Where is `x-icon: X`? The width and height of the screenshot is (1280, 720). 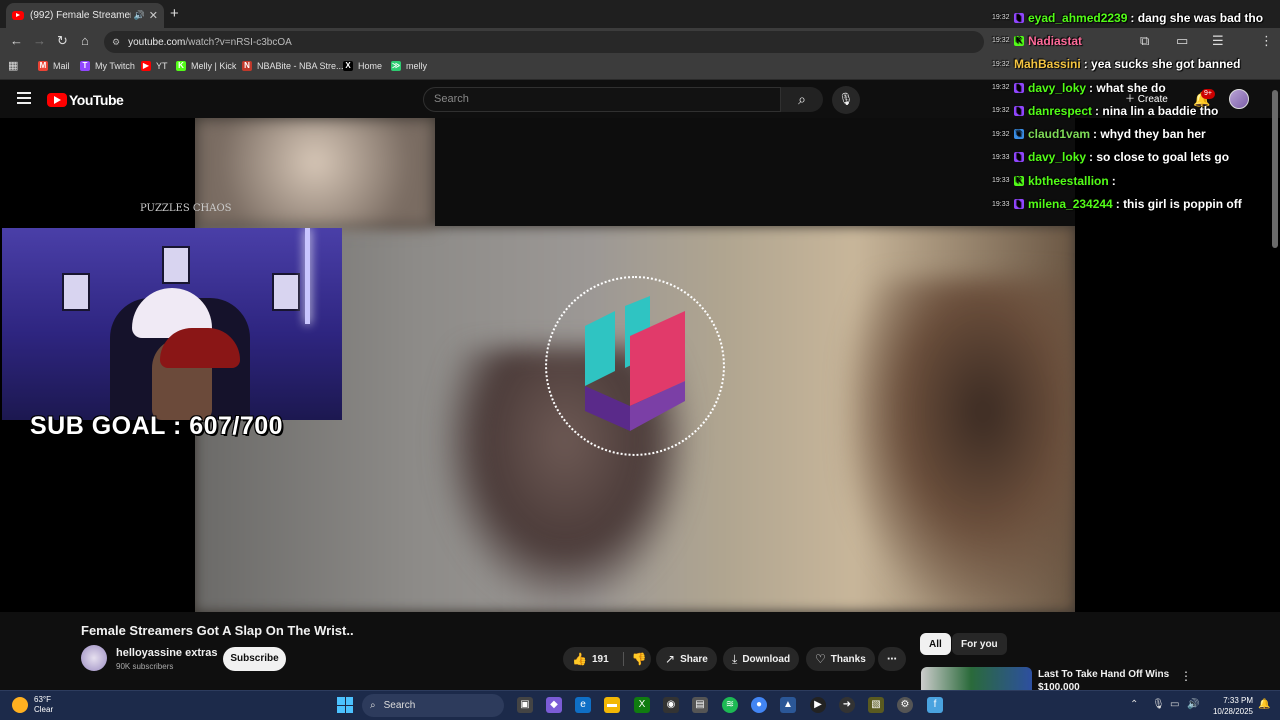
x-icon: X is located at coordinates (348, 66).